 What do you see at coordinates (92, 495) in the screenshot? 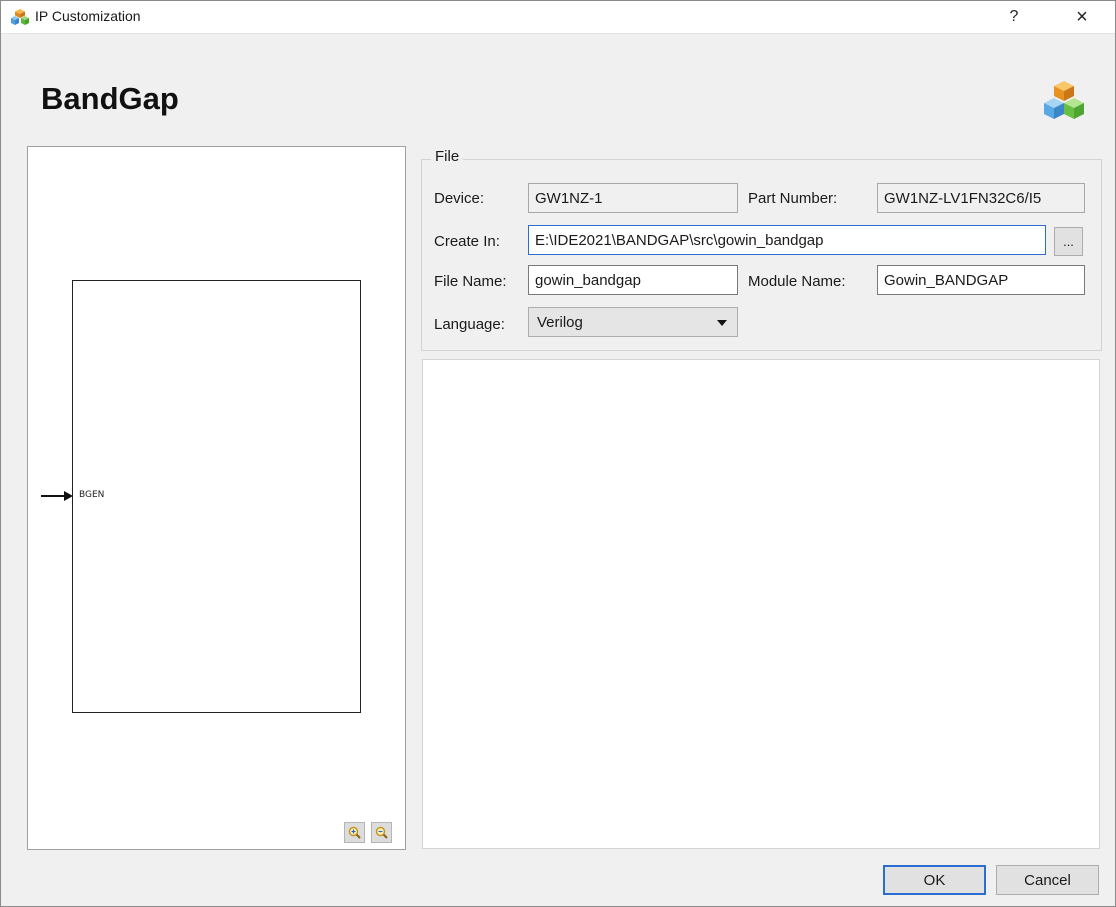
I see `port-label-bgen: BGEN` at bounding box center [92, 495].